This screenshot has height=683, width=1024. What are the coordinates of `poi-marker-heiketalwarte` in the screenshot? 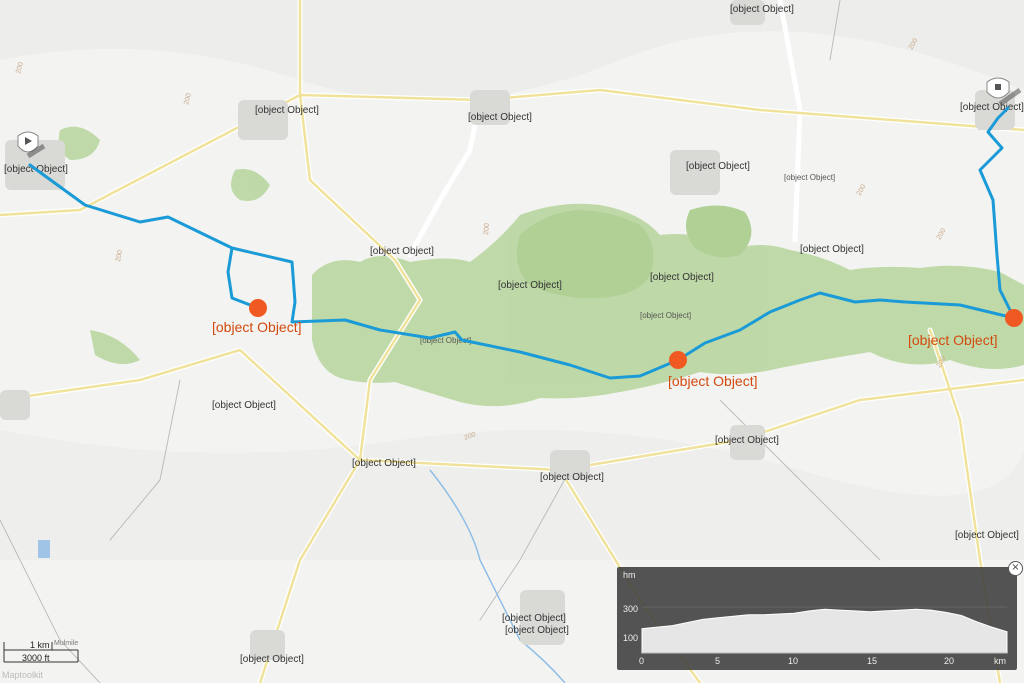 It's located at (258, 308).